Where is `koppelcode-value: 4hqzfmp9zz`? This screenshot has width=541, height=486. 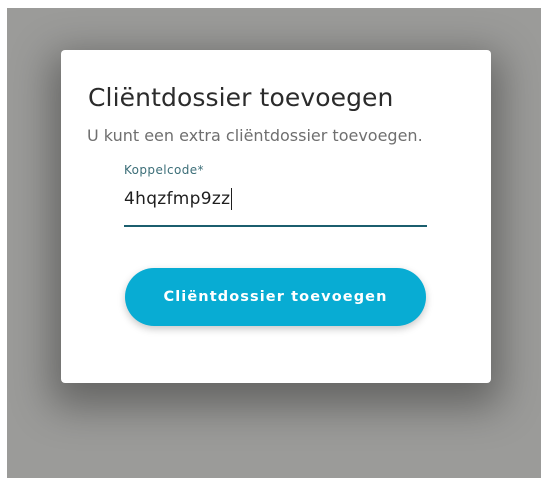 koppelcode-value: 4hqzfmp9zz is located at coordinates (177, 199).